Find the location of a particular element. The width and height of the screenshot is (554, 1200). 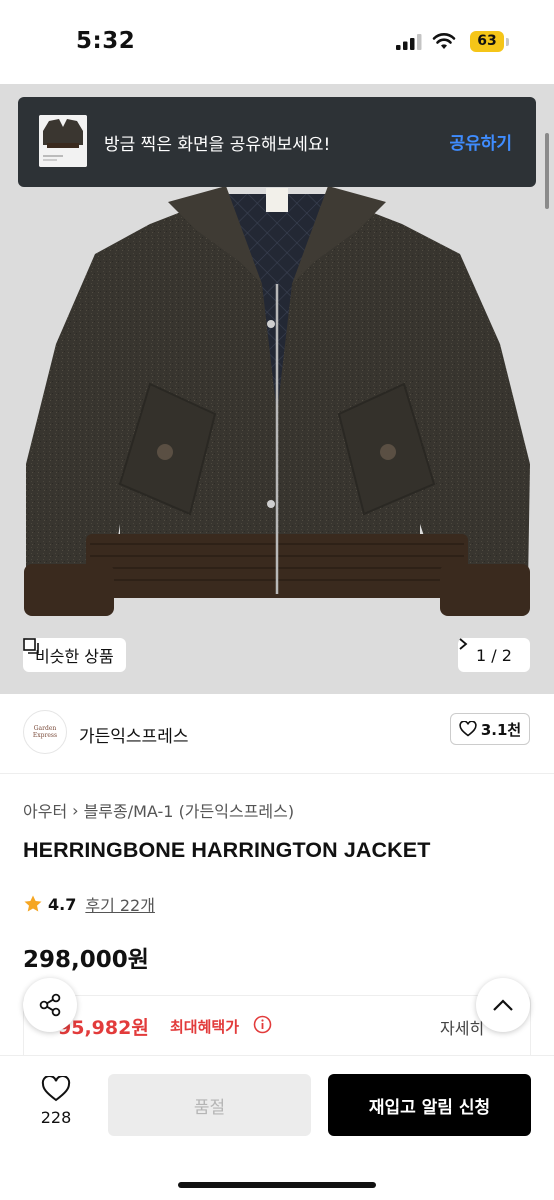

screenshot-thumbnail is located at coordinates (63, 141).